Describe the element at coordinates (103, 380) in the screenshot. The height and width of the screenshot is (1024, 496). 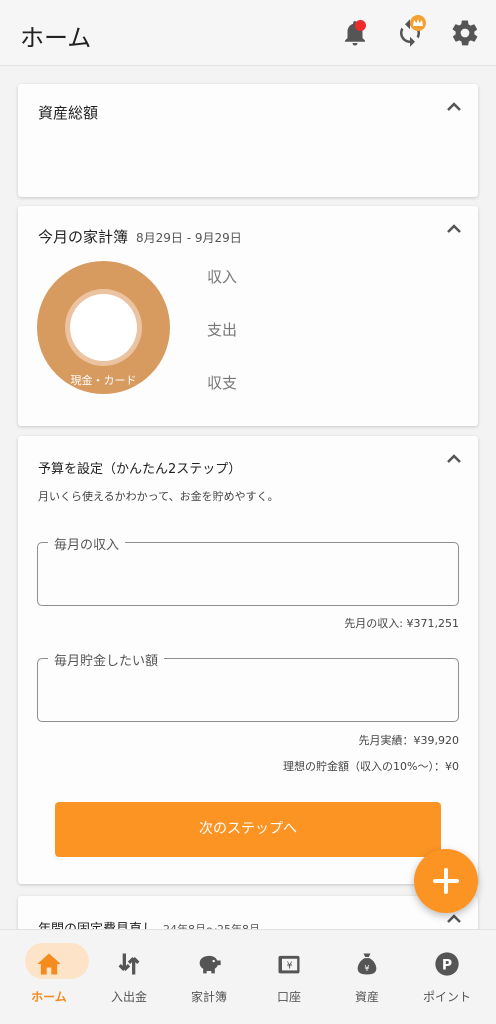
I see `donut-label: 現金・カード` at that location.